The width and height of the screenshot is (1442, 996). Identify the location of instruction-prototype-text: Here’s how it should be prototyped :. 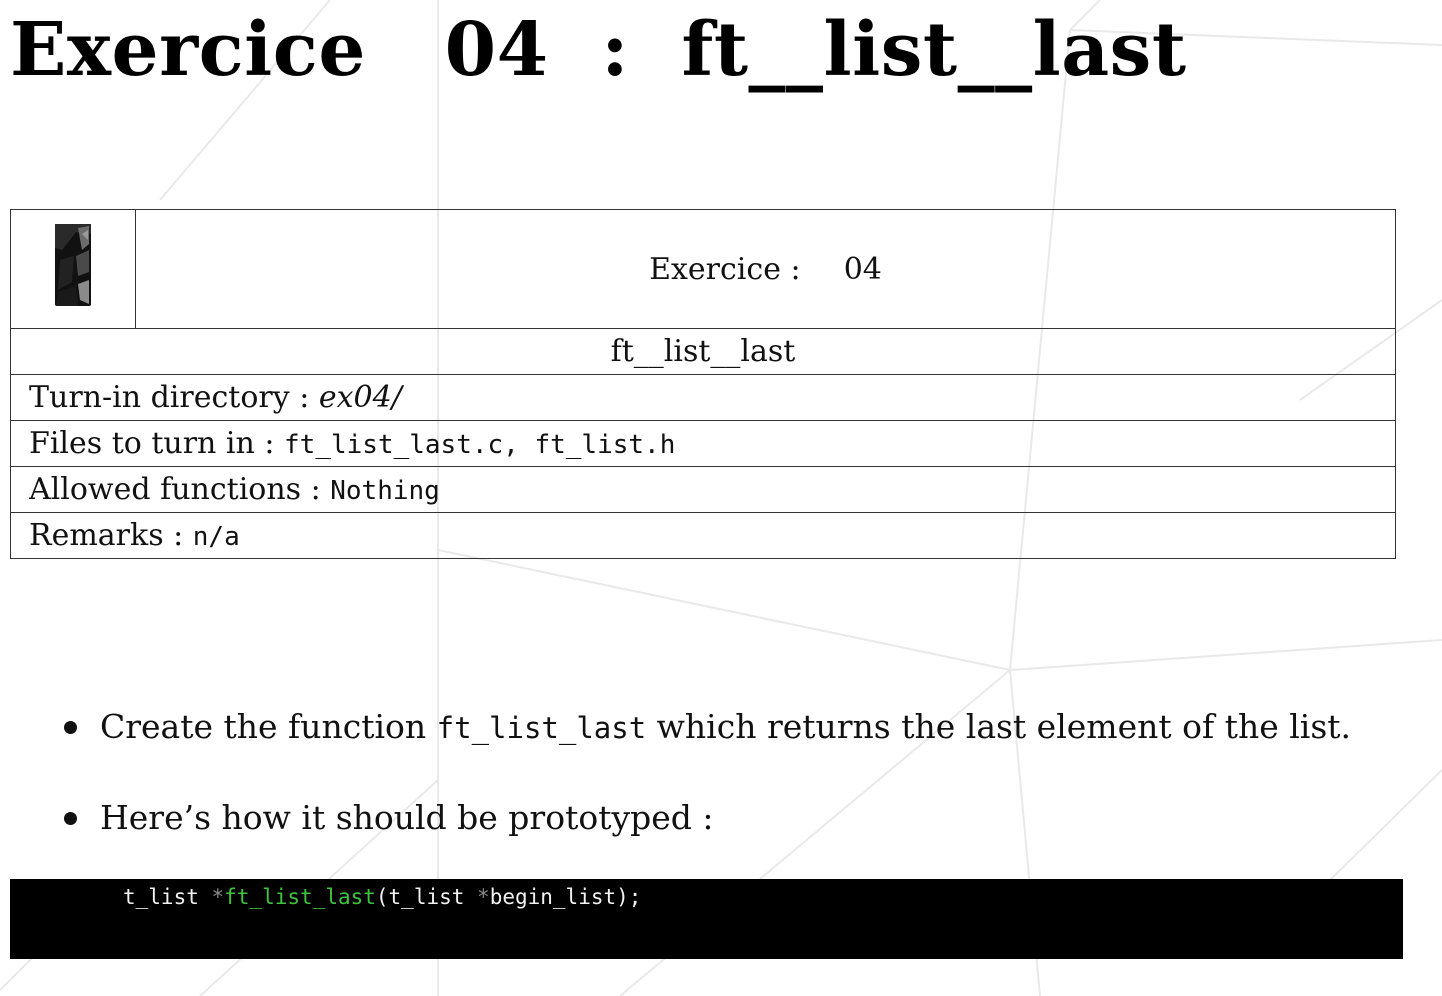
(407, 817).